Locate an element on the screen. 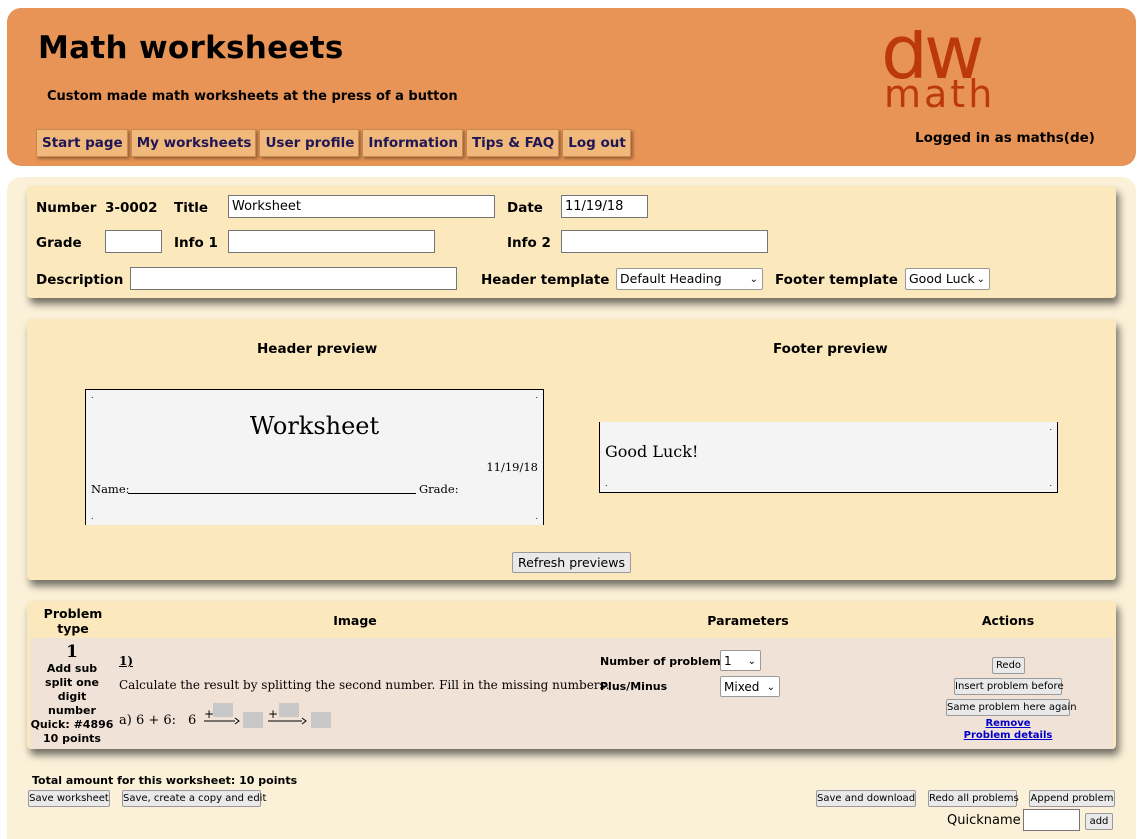  col-header-actions: Actions is located at coordinates (1008, 620).